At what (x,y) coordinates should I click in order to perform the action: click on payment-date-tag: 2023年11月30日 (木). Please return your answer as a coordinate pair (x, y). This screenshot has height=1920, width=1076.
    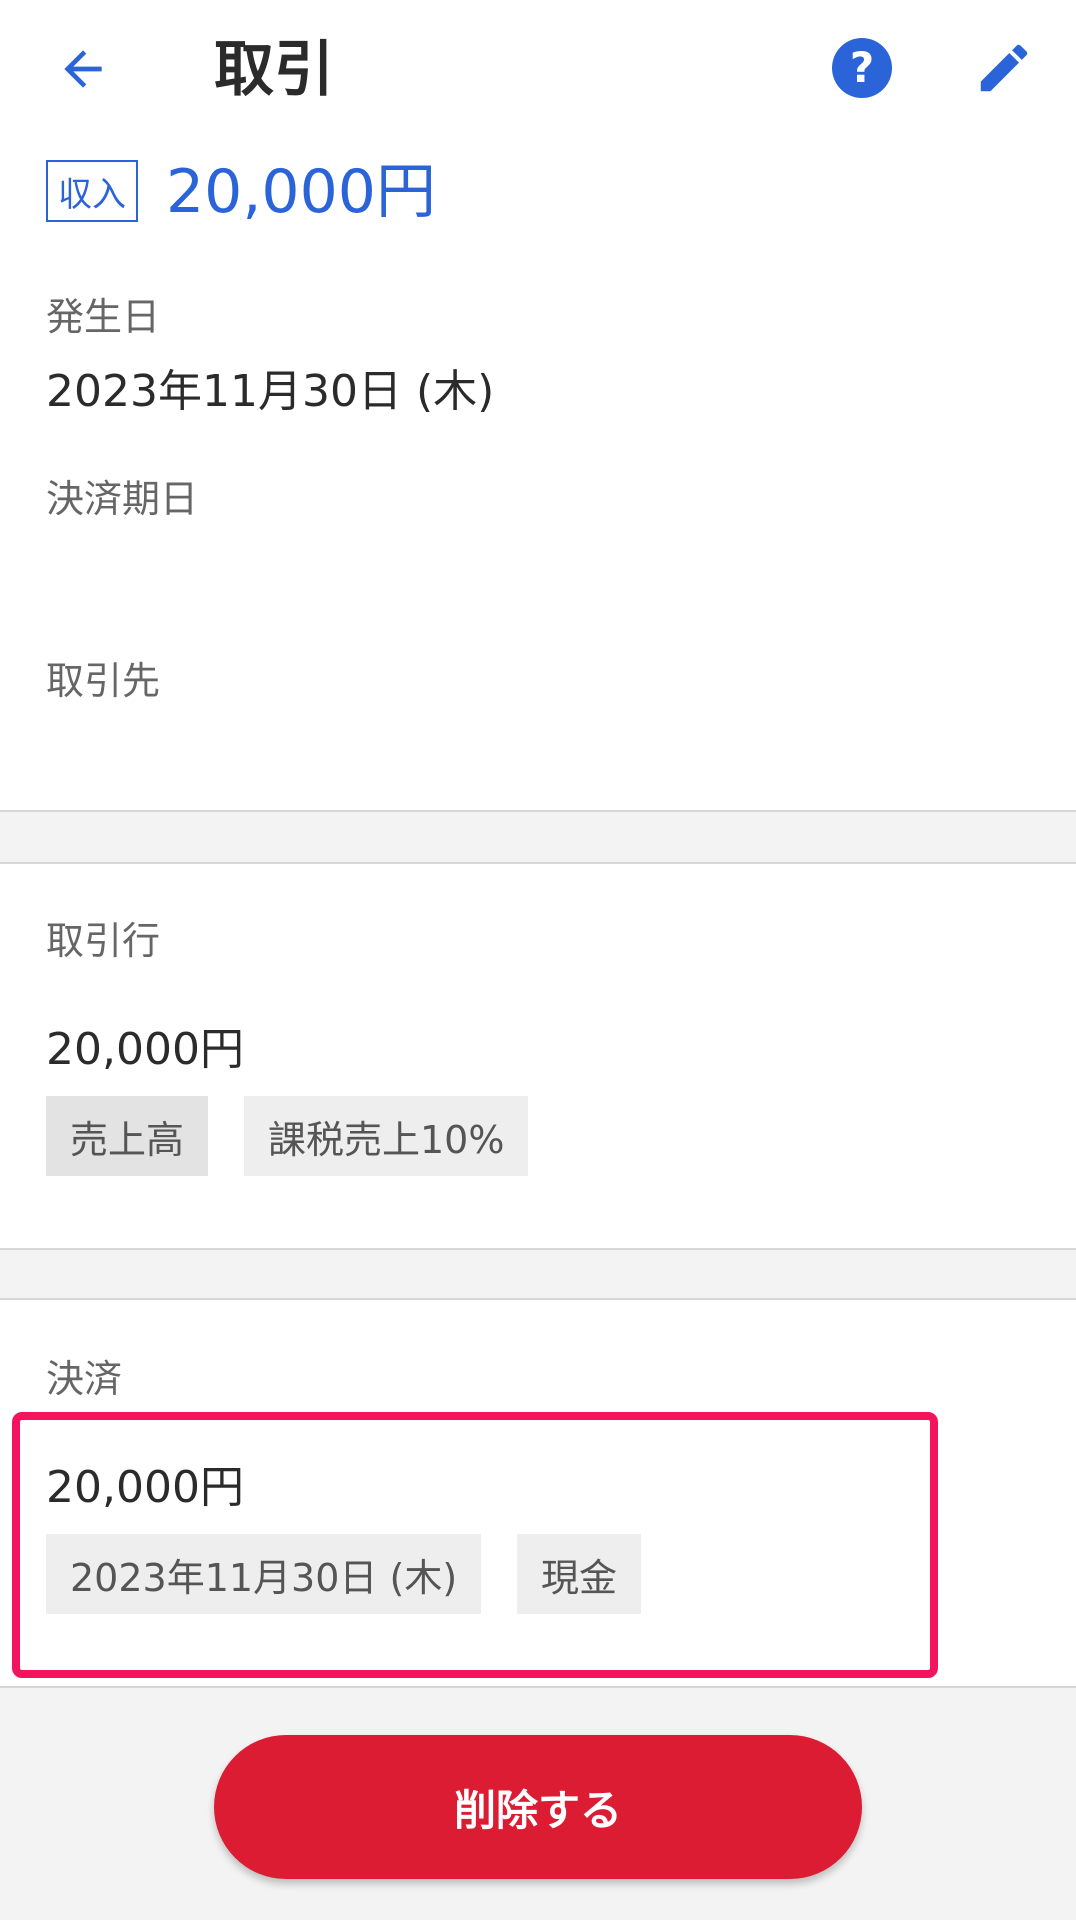
    Looking at the image, I should click on (264, 1574).